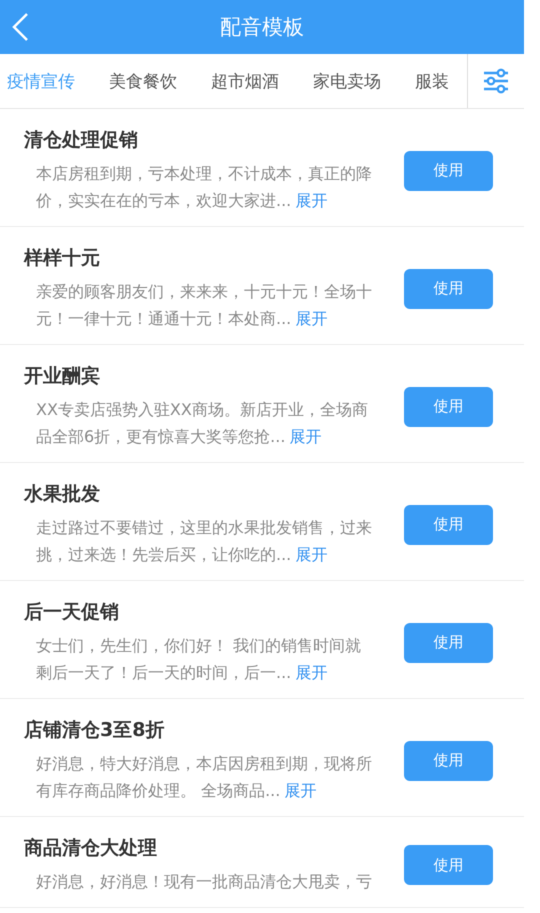  I want to click on template-title: 水果批发, so click(62, 494).